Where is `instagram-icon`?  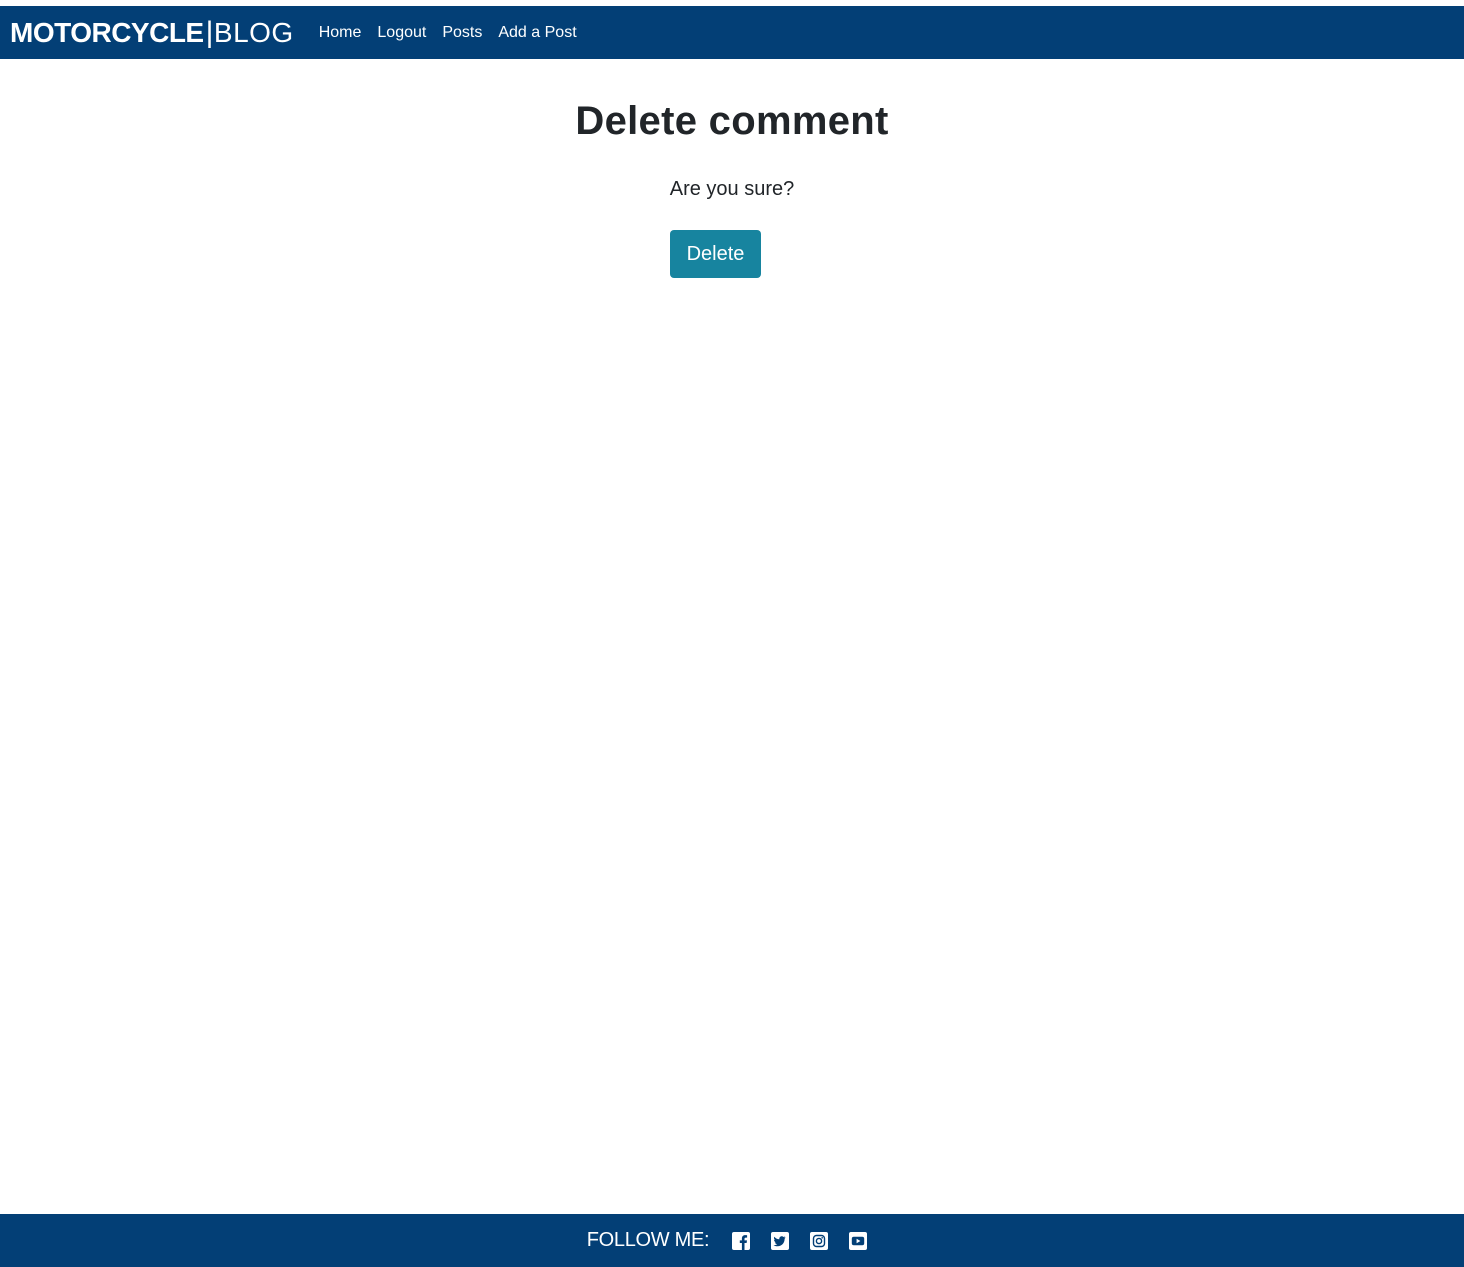 instagram-icon is located at coordinates (818, 1240).